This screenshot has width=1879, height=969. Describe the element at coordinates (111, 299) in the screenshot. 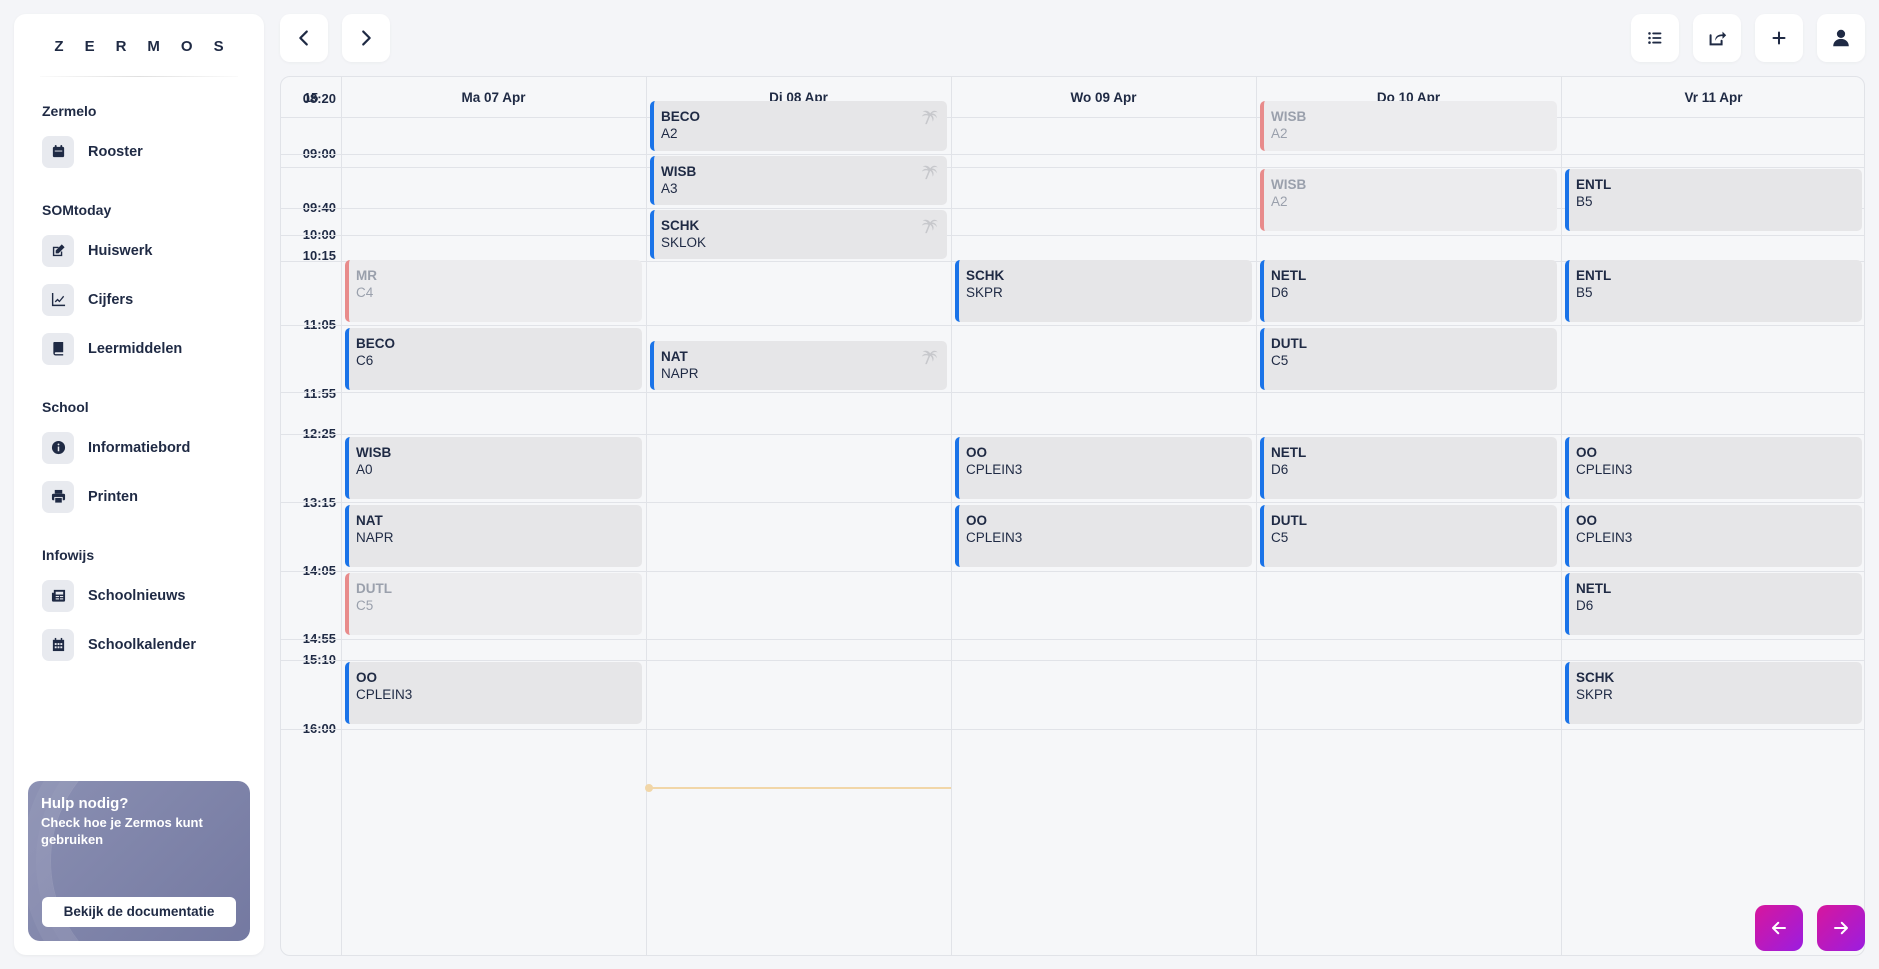

I see `sidebar-item-label: Cijfers` at that location.